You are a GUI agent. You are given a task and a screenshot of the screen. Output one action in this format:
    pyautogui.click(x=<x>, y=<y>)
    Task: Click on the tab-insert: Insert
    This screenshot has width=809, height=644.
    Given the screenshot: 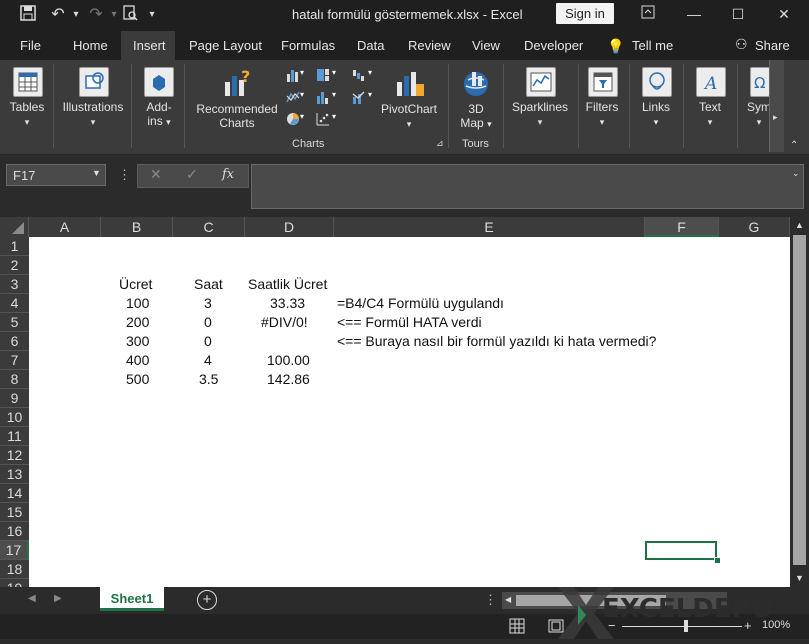 What is the action you would take?
    pyautogui.click(x=149, y=45)
    